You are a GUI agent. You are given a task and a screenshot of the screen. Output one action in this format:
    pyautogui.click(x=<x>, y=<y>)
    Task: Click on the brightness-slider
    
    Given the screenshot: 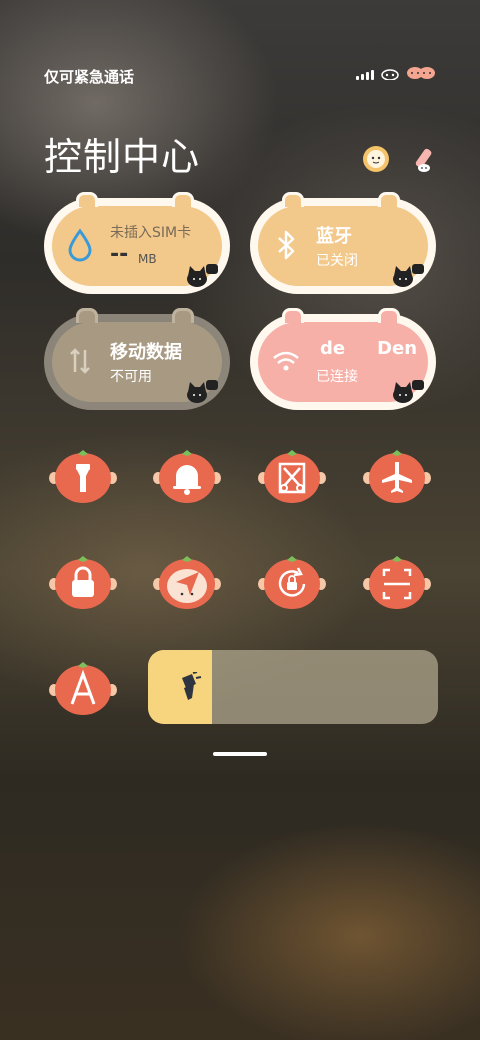 What is the action you would take?
    pyautogui.click(x=293, y=687)
    